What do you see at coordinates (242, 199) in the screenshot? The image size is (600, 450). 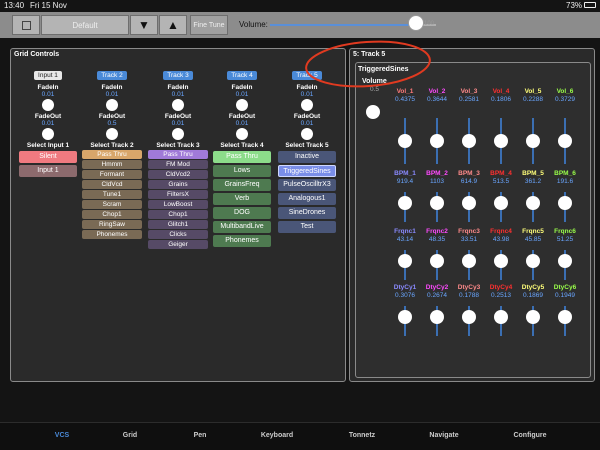 I see `select-option: Verb` at bounding box center [242, 199].